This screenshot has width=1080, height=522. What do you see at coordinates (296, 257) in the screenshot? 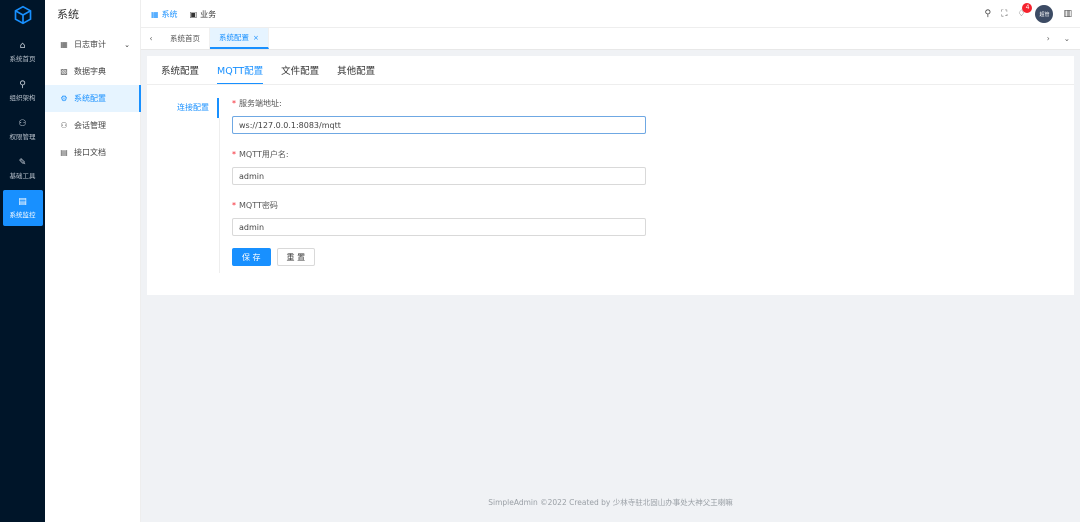
I see `reset-button: 重 置` at bounding box center [296, 257].